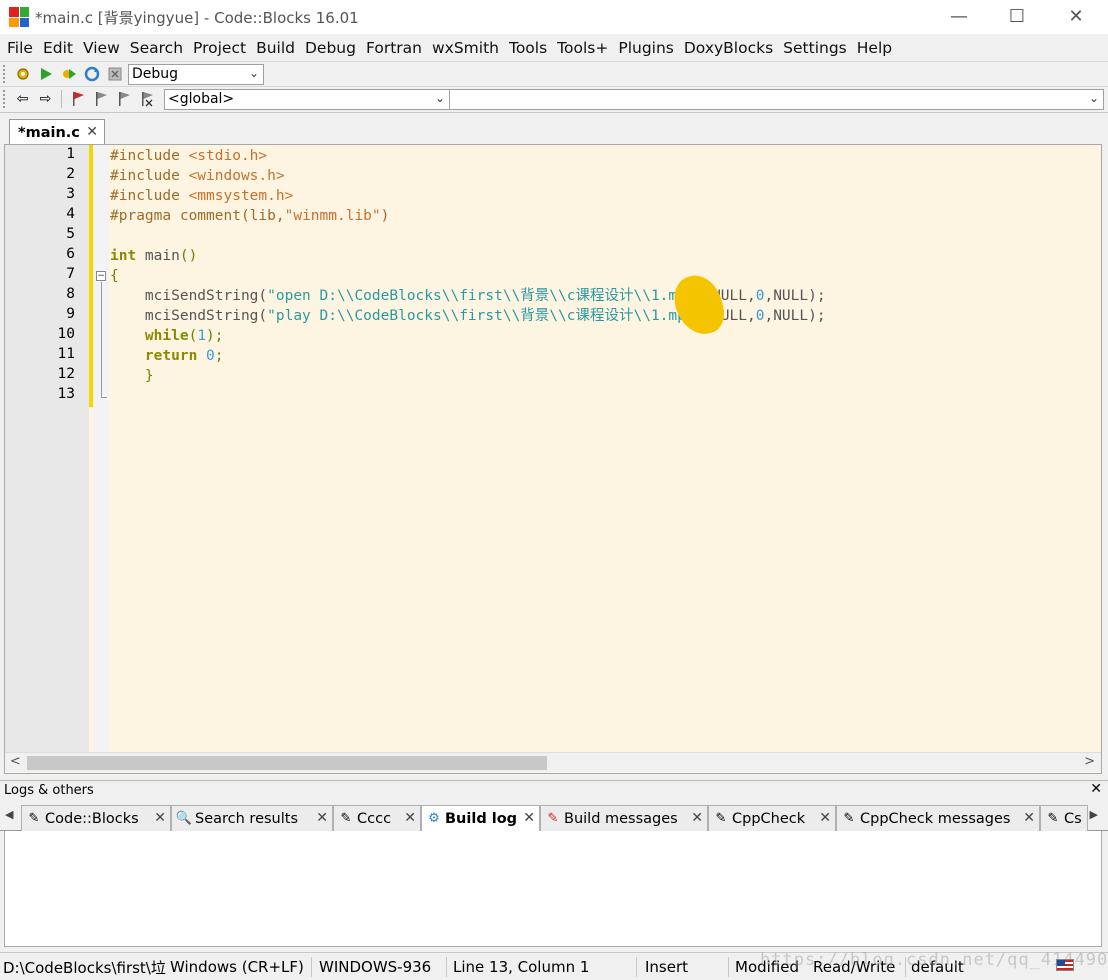  What do you see at coordinates (1065, 965) in the screenshot?
I see `us-flag-icon` at bounding box center [1065, 965].